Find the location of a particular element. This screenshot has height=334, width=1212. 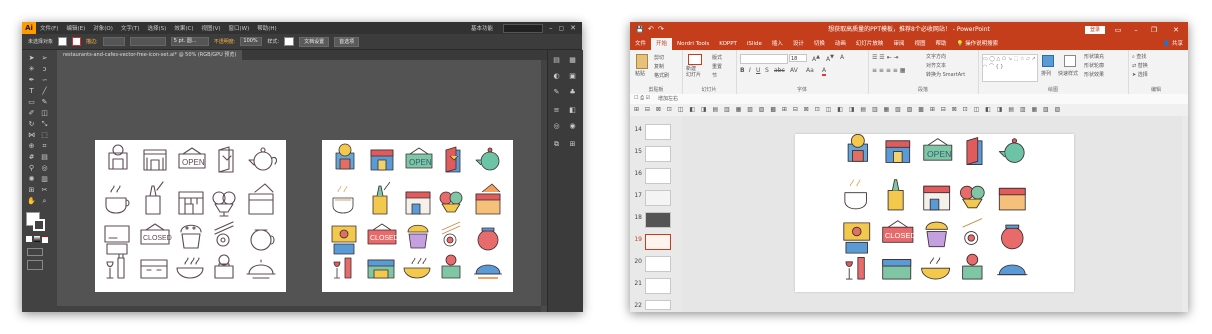

artboard-color-icons: OPEN CLOSED is located at coordinates (417, 216).